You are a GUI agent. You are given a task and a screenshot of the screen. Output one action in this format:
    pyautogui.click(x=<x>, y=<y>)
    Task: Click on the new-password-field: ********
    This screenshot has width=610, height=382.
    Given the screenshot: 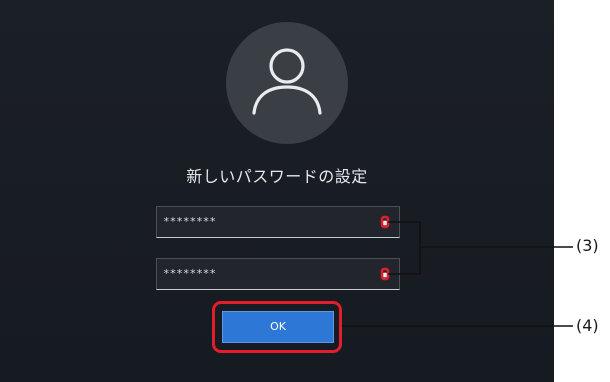 What is the action you would take?
    pyautogui.click(x=278, y=222)
    